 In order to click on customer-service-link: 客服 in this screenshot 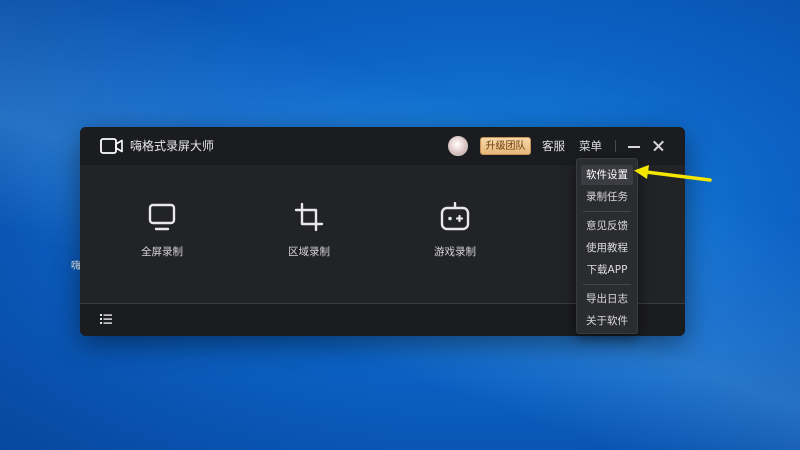, I will do `click(553, 146)`.